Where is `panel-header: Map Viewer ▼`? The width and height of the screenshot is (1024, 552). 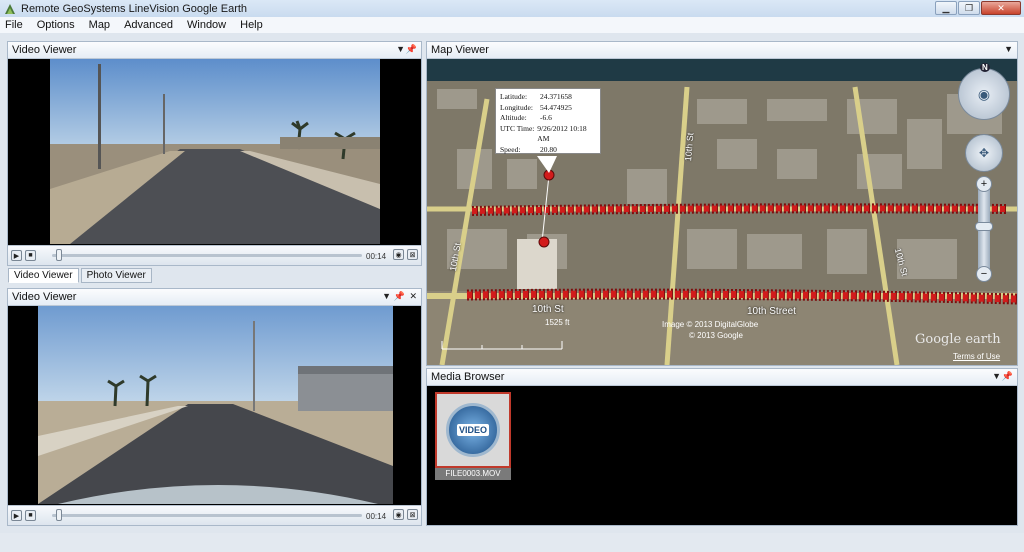
panel-header: Map Viewer ▼ is located at coordinates (722, 50).